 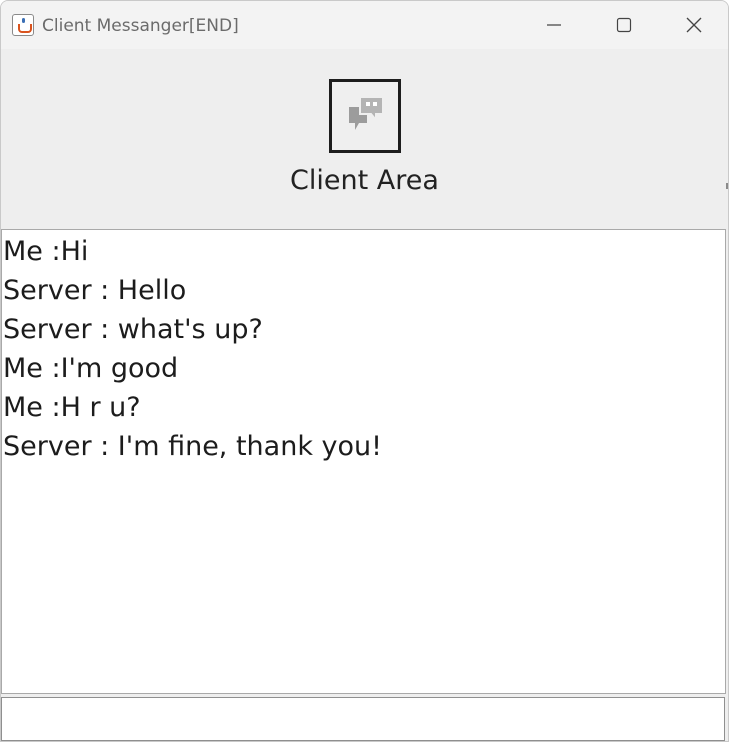 What do you see at coordinates (72, 407) in the screenshot?
I see `message-item: Me :H r u?` at bounding box center [72, 407].